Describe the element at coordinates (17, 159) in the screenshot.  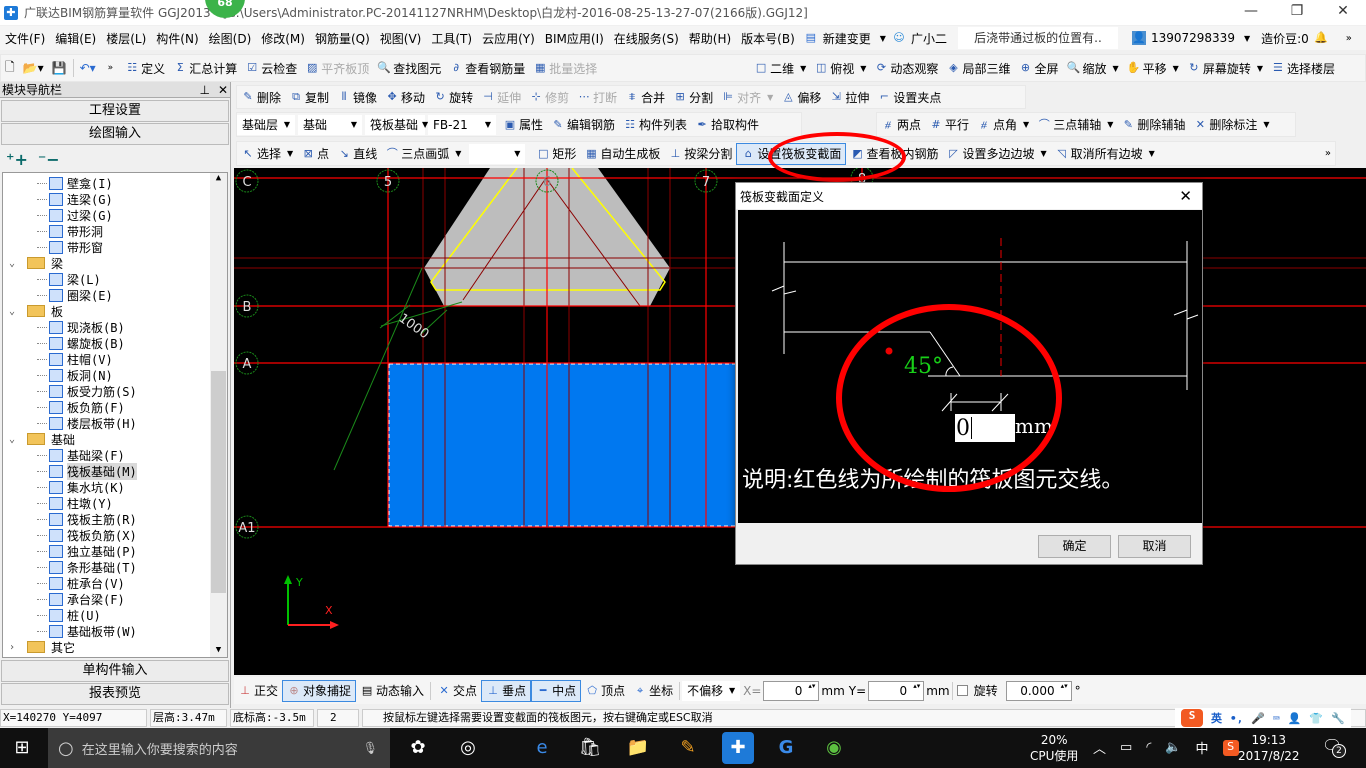
I see `expand-all-icon: ⁺+` at that location.